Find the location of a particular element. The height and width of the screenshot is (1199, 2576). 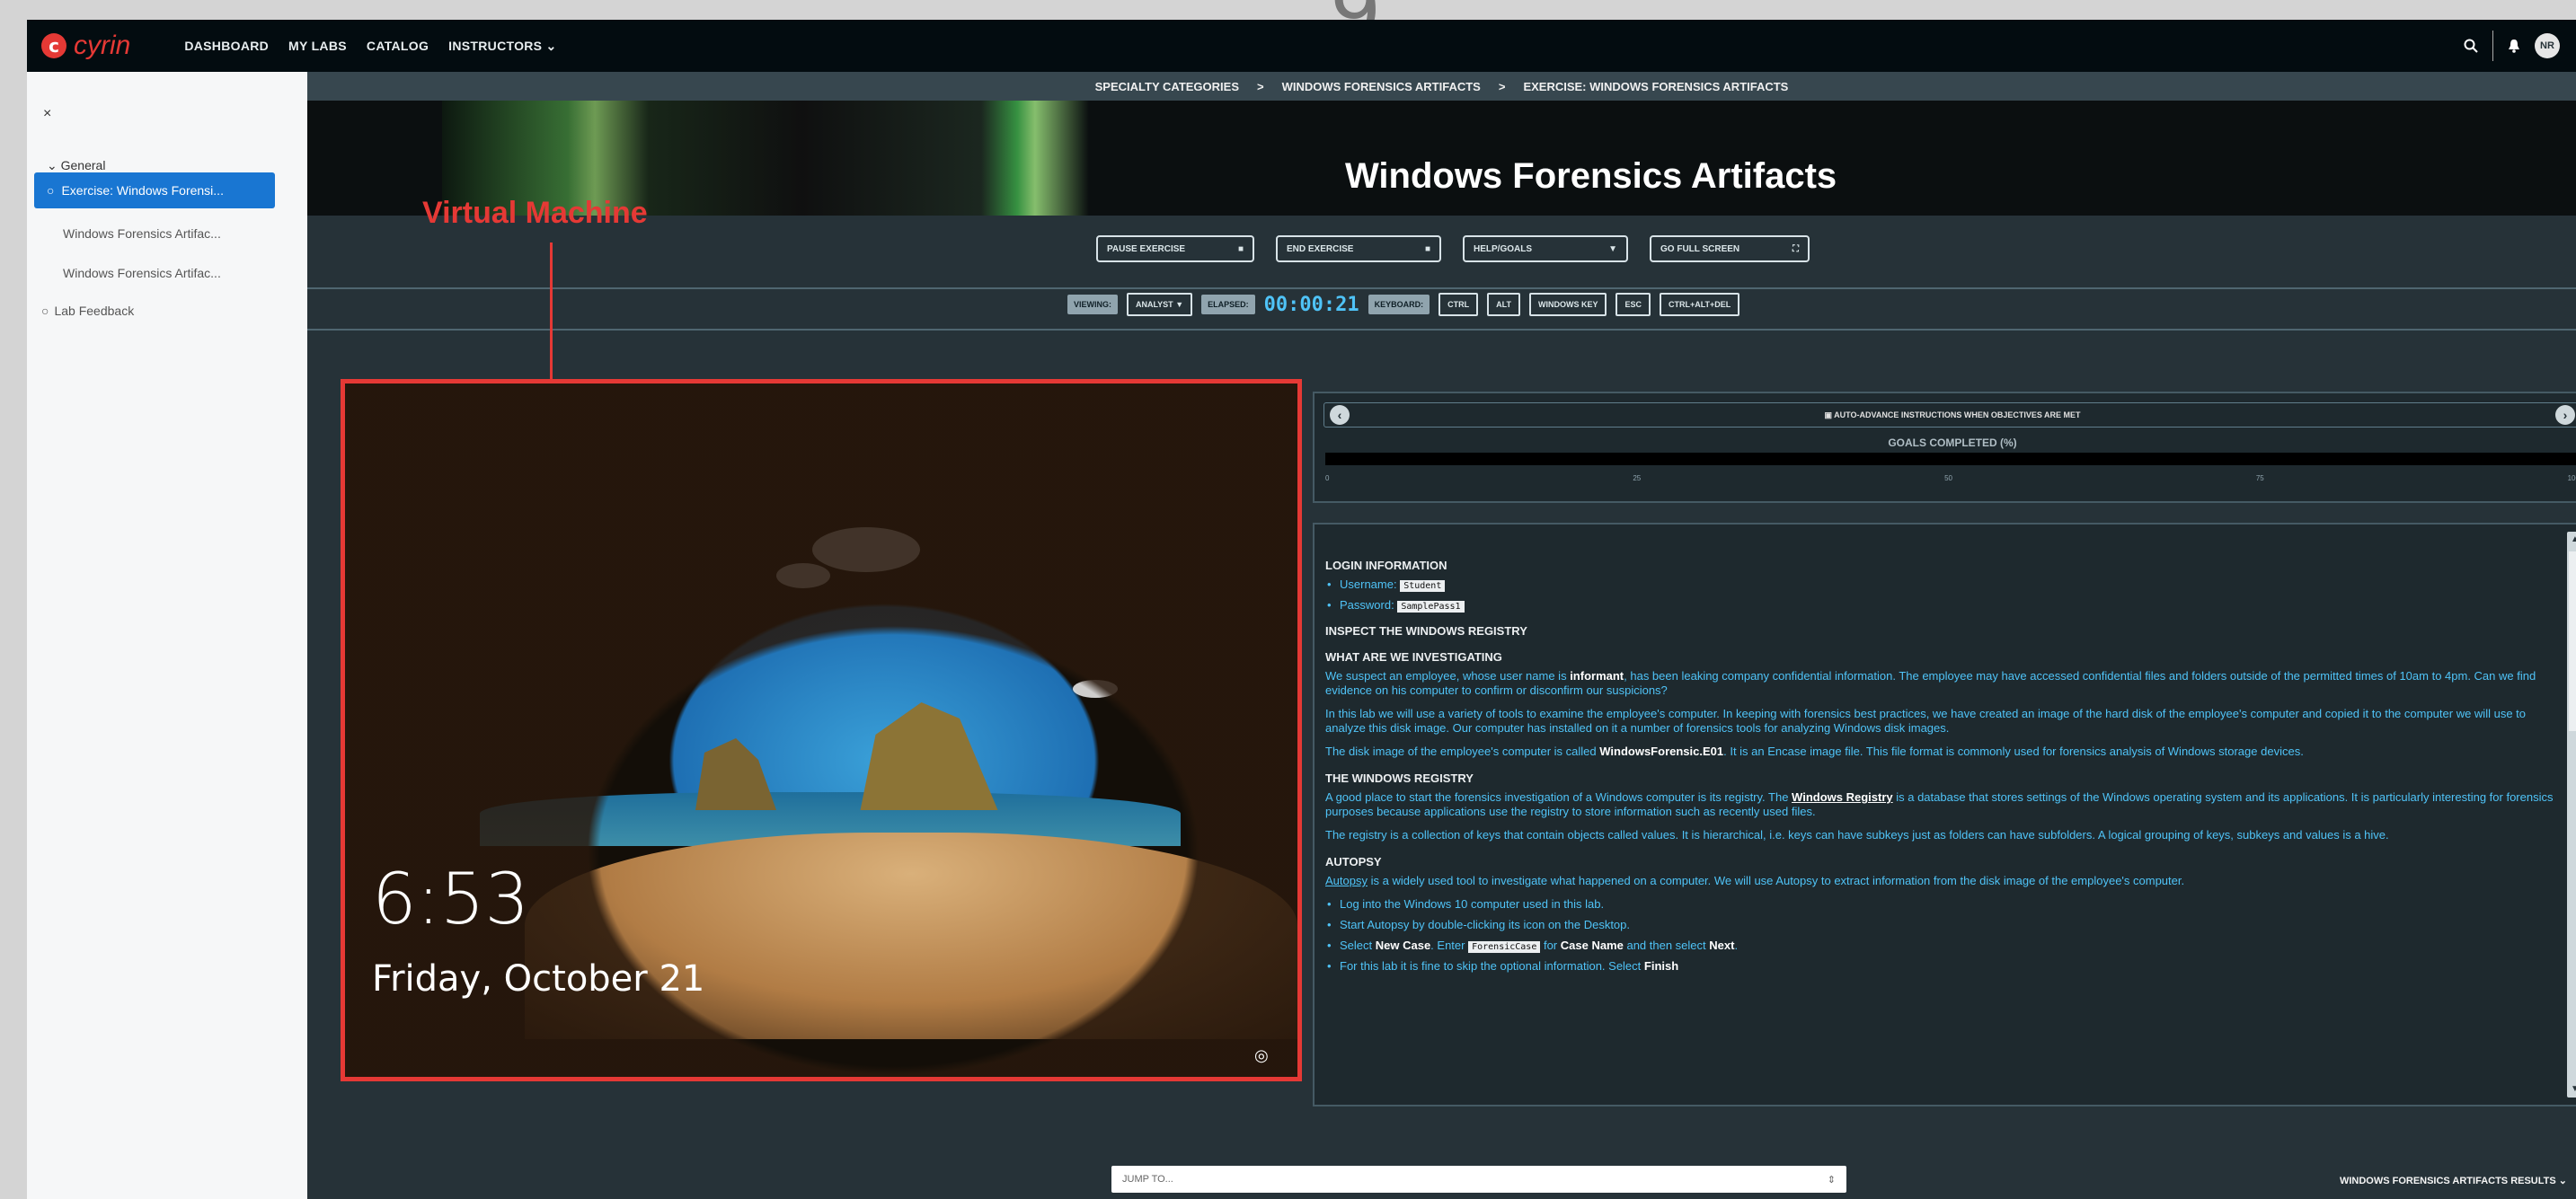

section-heading: THE WINDOWS REGISTRY is located at coordinates (1399, 778).